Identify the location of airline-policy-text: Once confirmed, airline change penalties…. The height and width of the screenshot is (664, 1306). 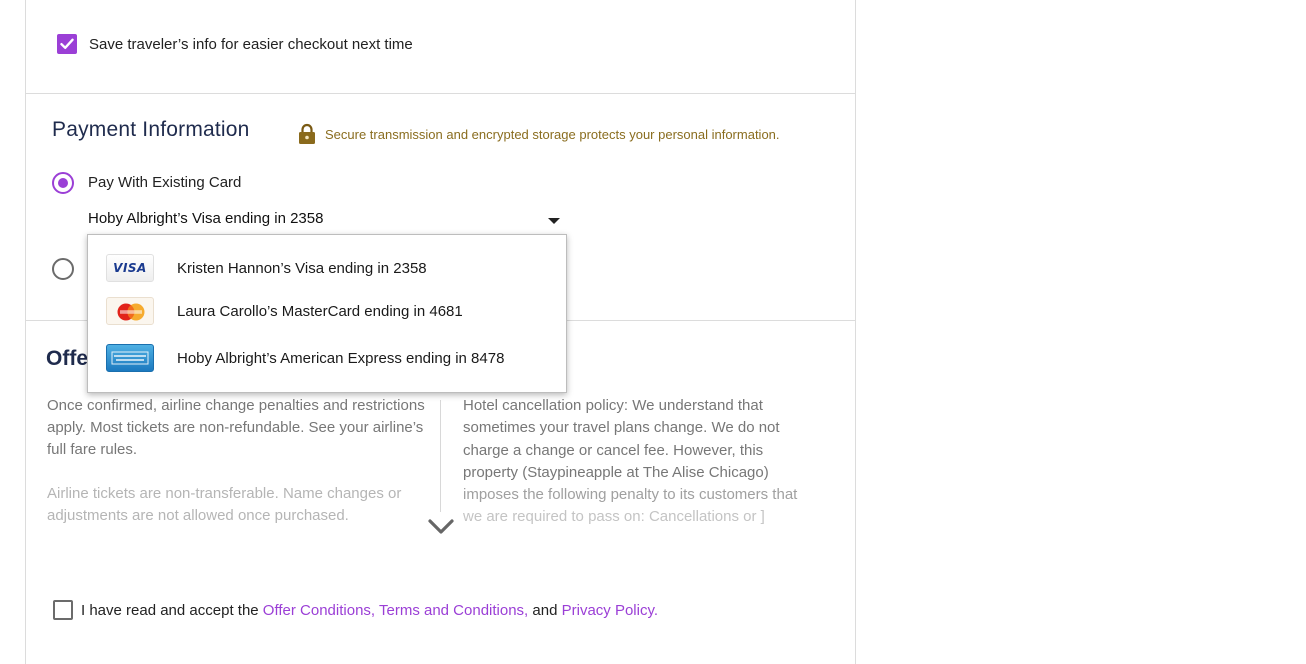
(236, 427).